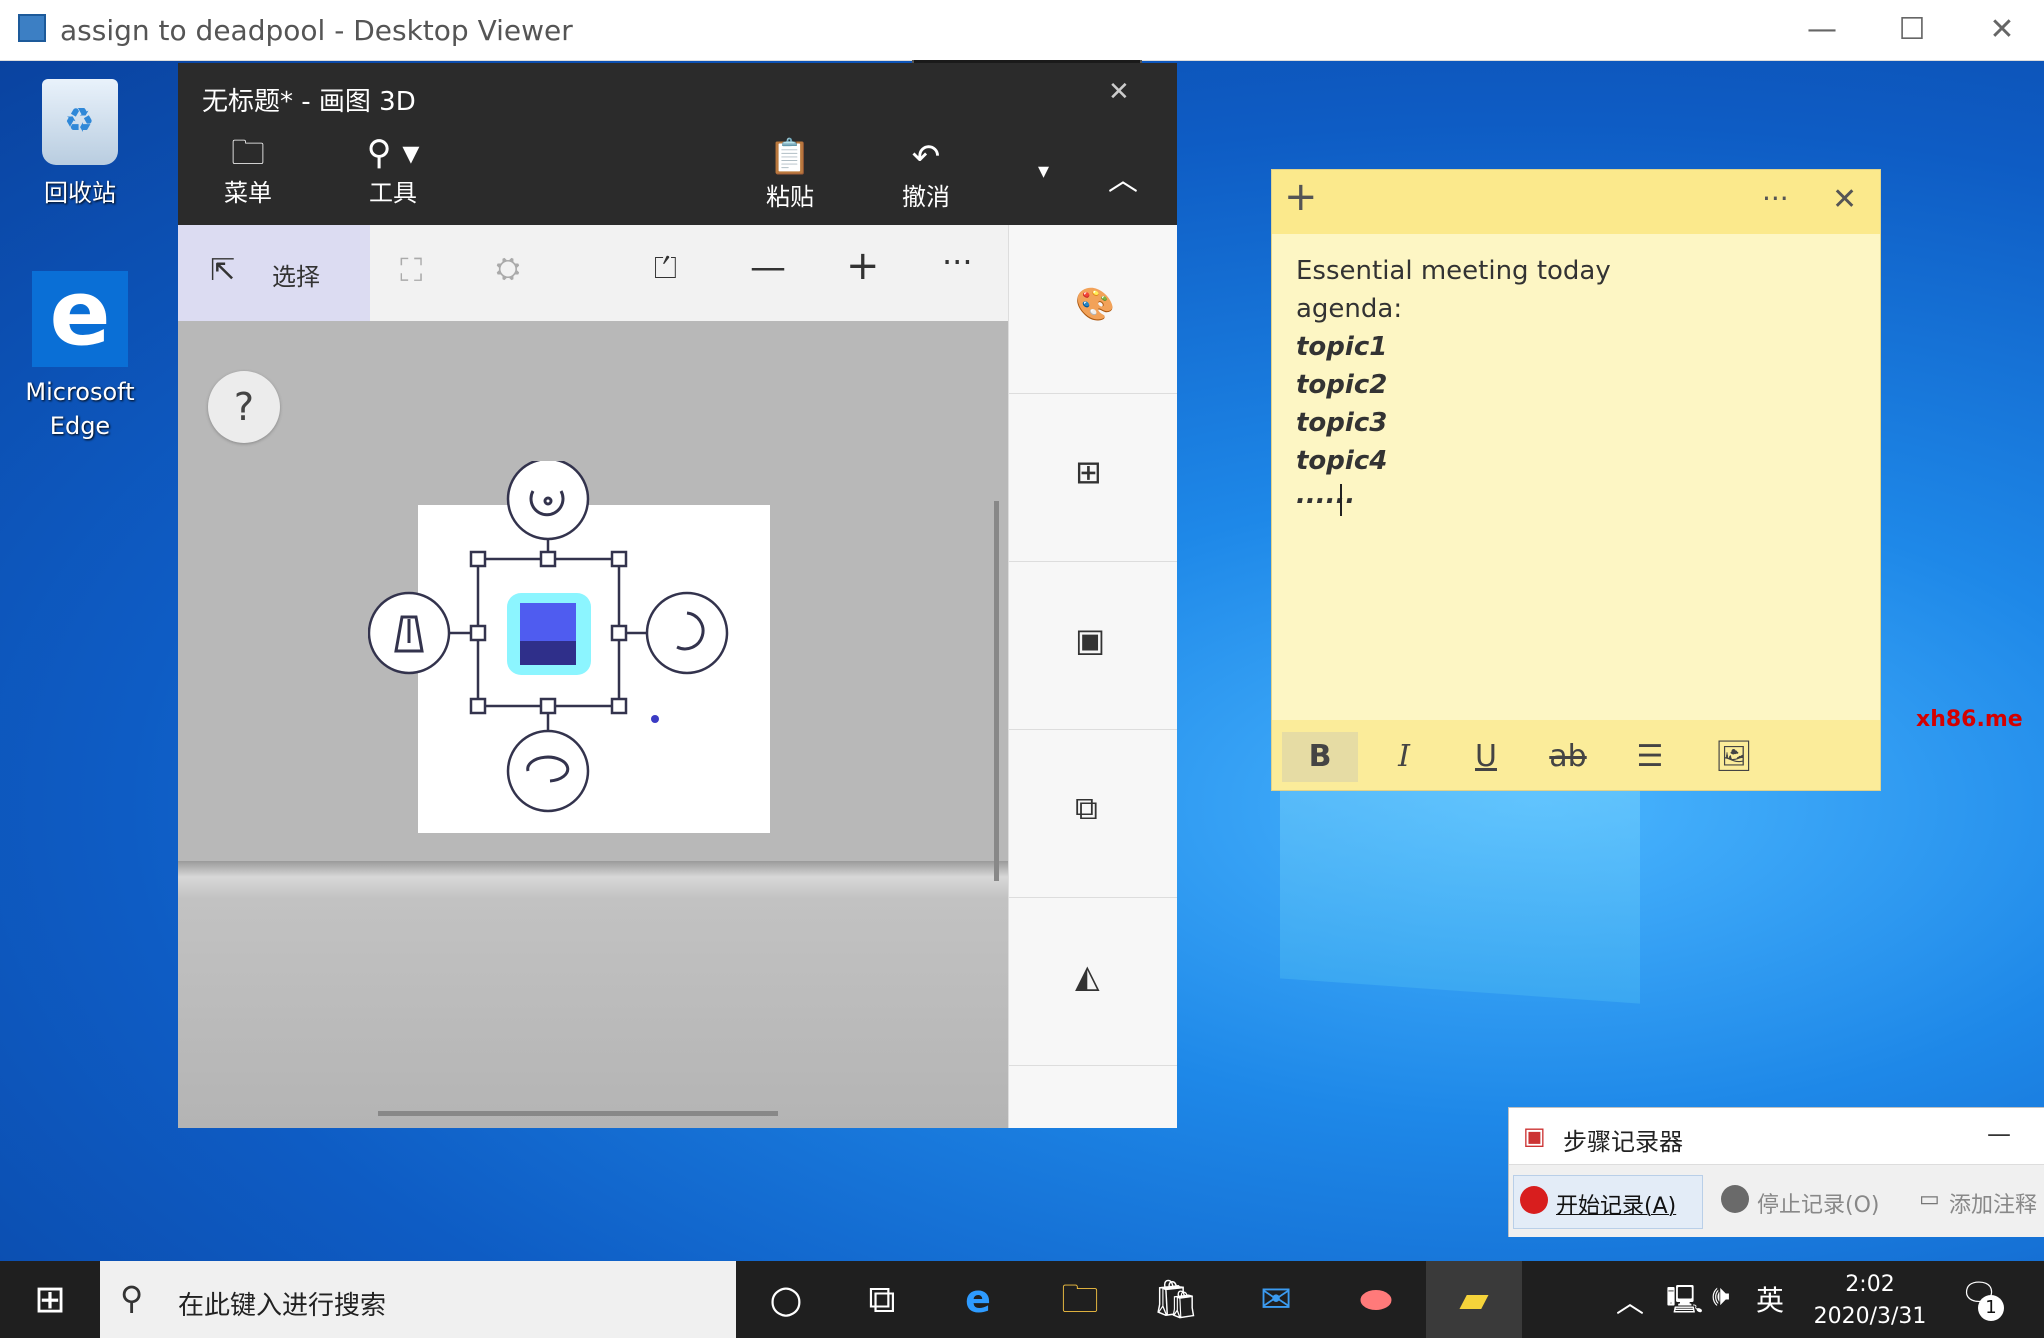 The image size is (2044, 1338). Describe the element at coordinates (1453, 271) in the screenshot. I see `note-line: Essential meeting today` at that location.